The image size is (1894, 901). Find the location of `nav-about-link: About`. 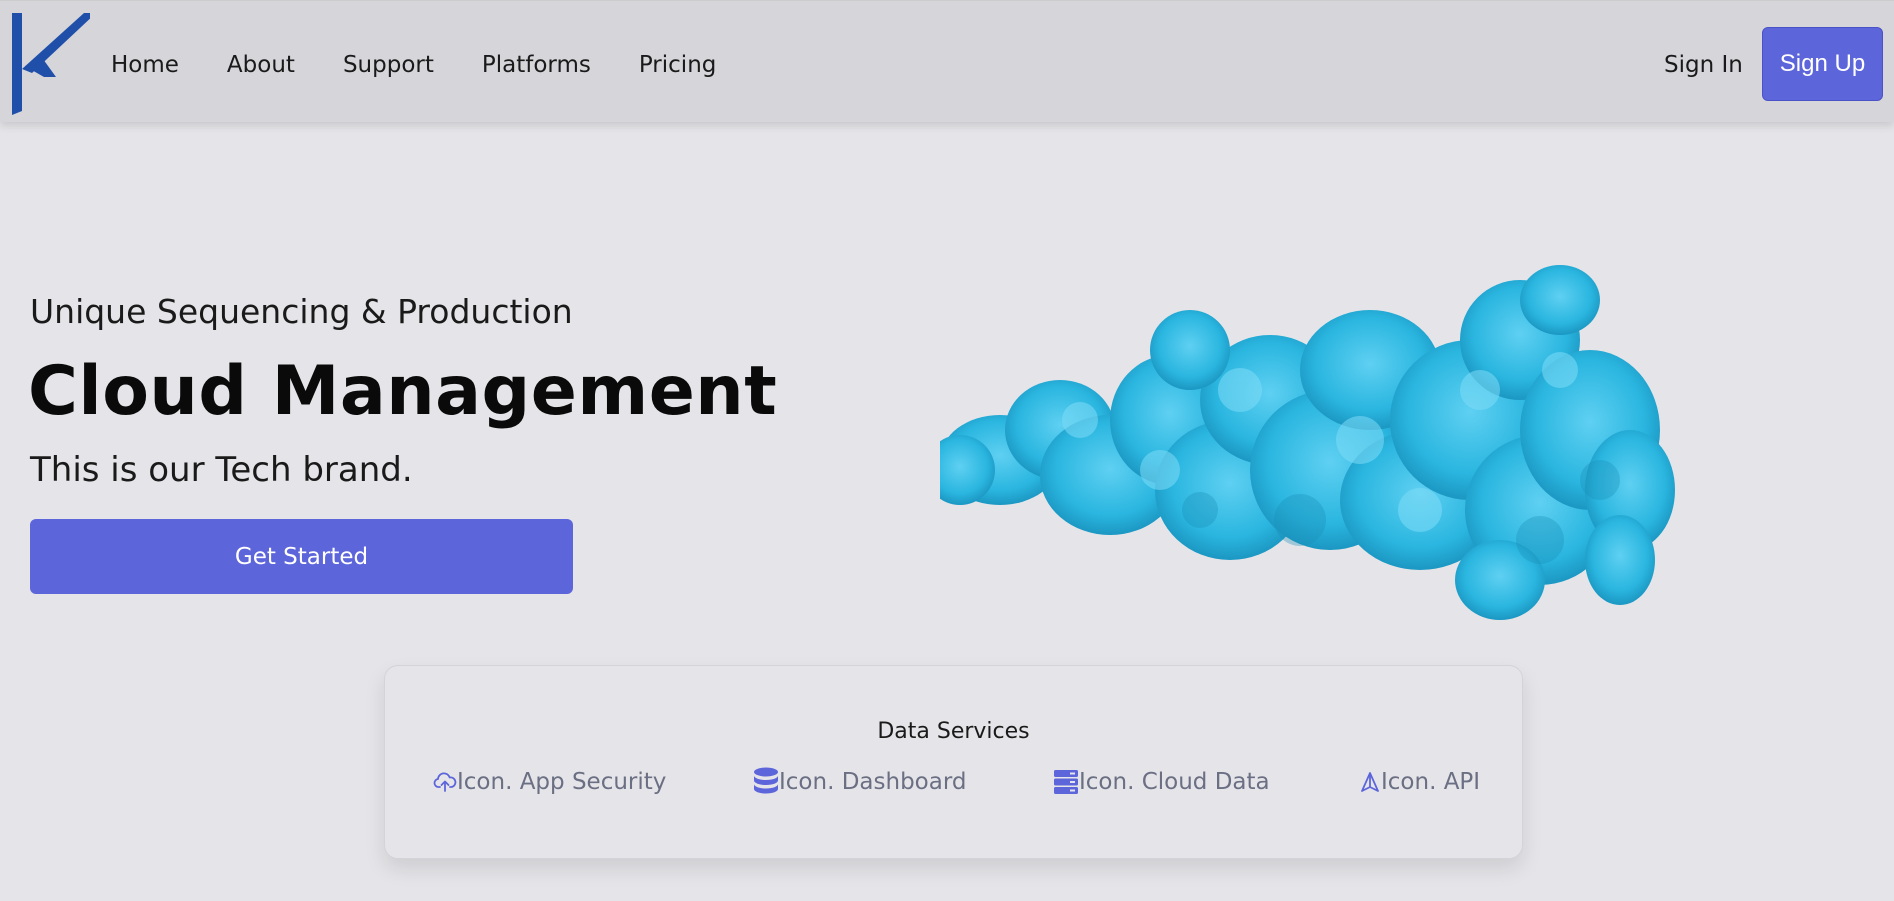

nav-about-link: About is located at coordinates (261, 65).